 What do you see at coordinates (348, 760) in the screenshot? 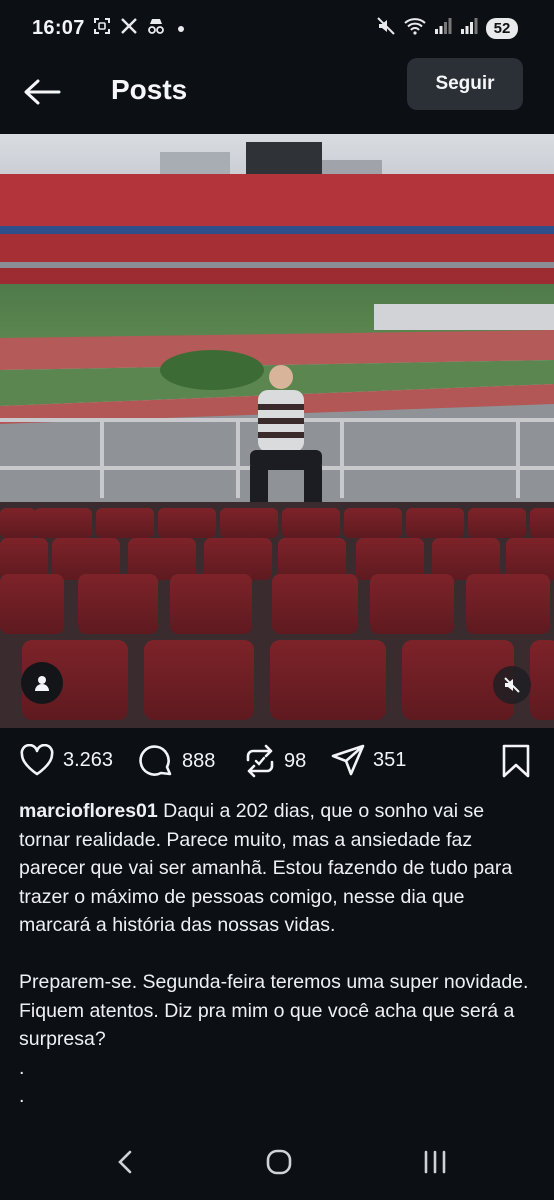
I see `send-icon` at bounding box center [348, 760].